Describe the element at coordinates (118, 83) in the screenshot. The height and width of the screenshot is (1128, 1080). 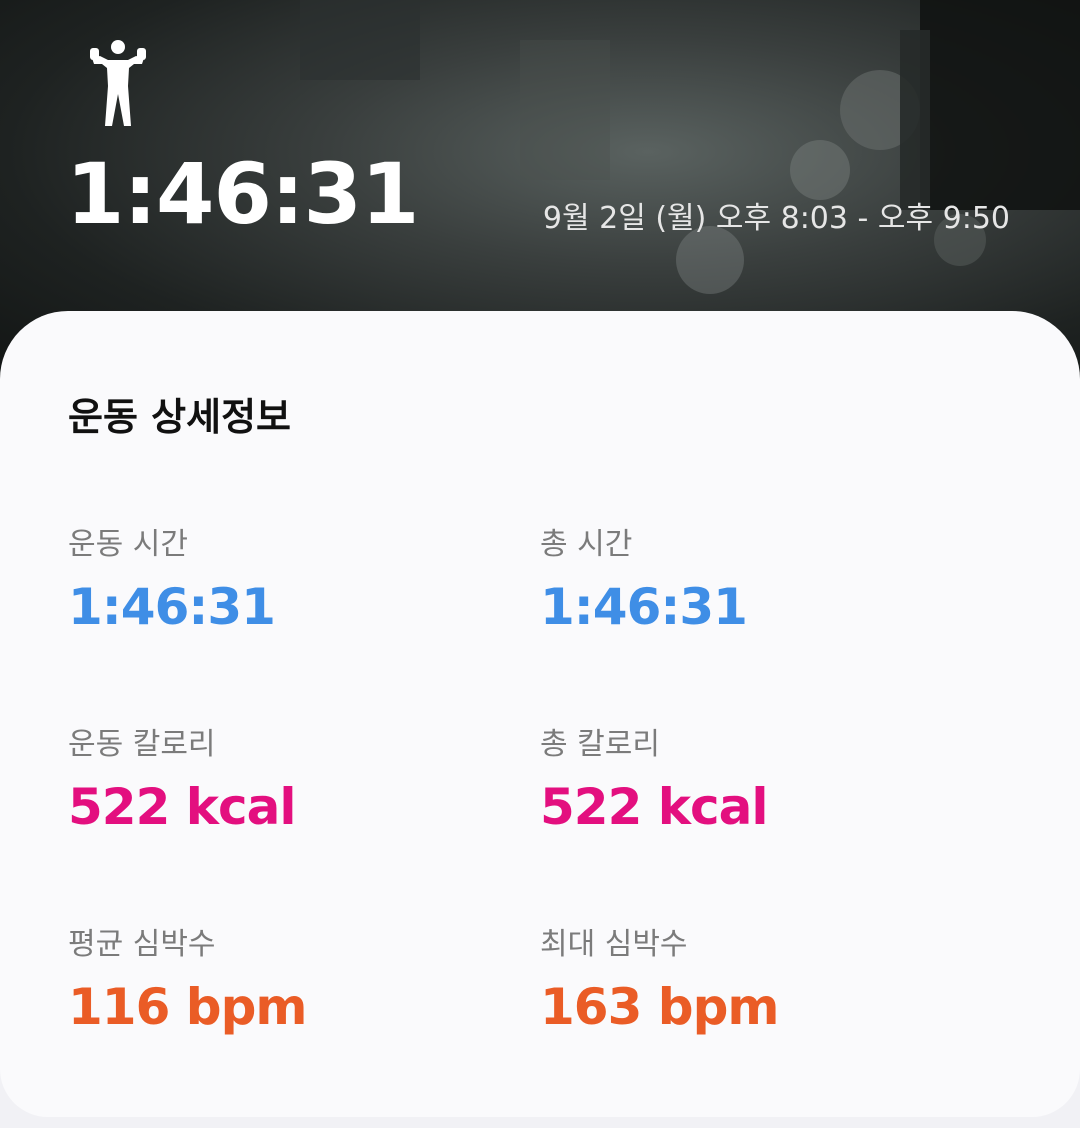
I see `person-strength-icon` at that location.